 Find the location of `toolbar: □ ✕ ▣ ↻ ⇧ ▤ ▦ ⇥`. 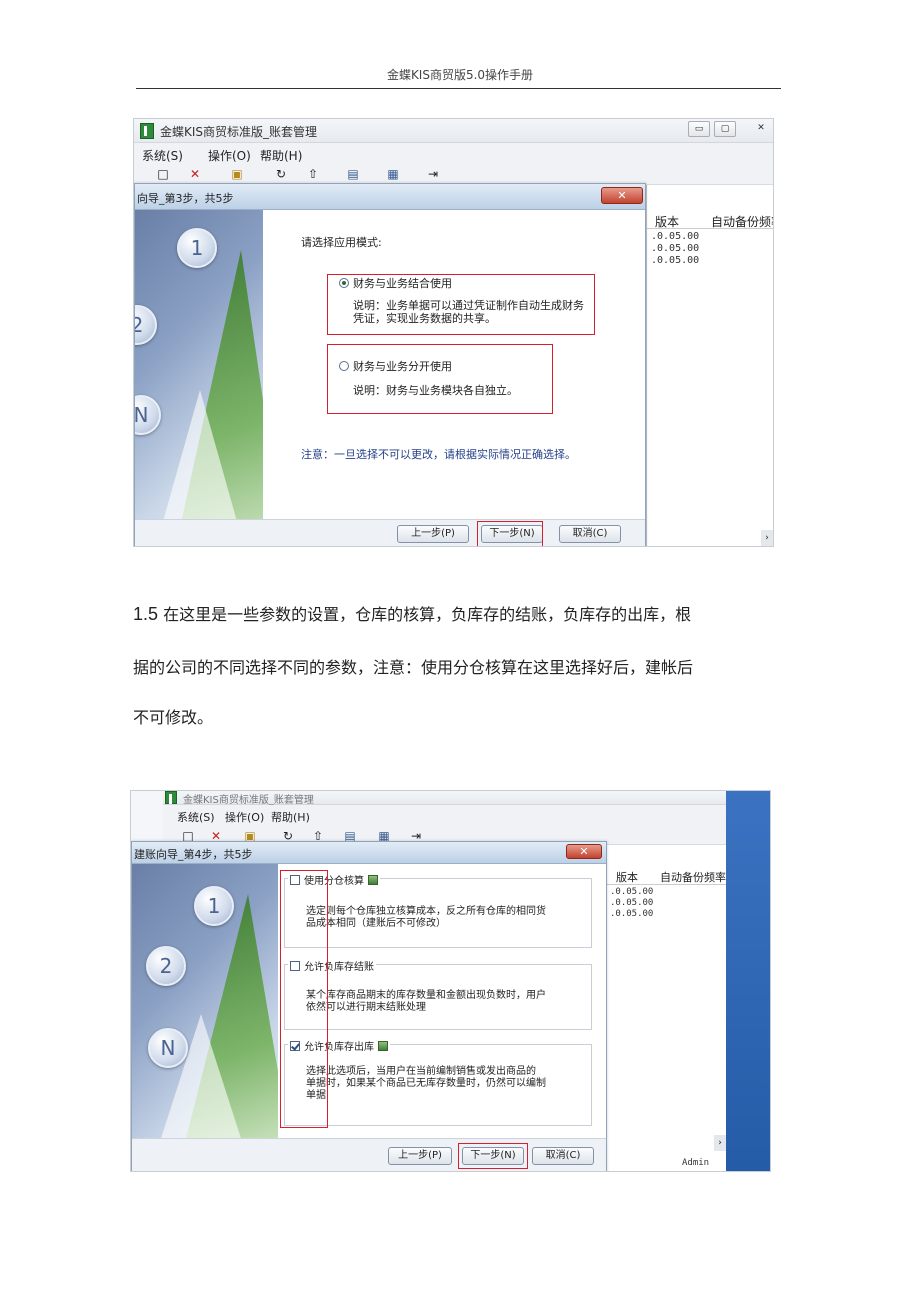

toolbar: □ ✕ ▣ ↻ ⇧ ▤ ▦ ⇥ is located at coordinates (453, 175).